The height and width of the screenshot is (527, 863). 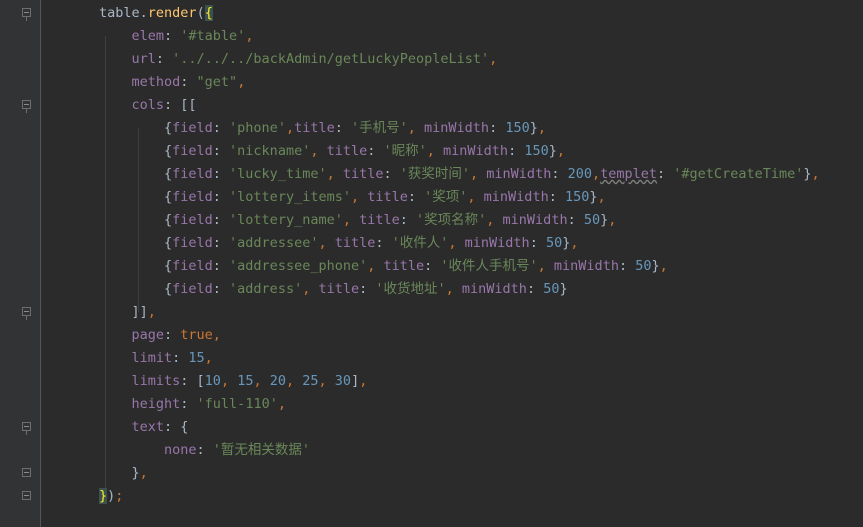 I want to click on code-token: '#getCreateTime', so click(x=738, y=174).